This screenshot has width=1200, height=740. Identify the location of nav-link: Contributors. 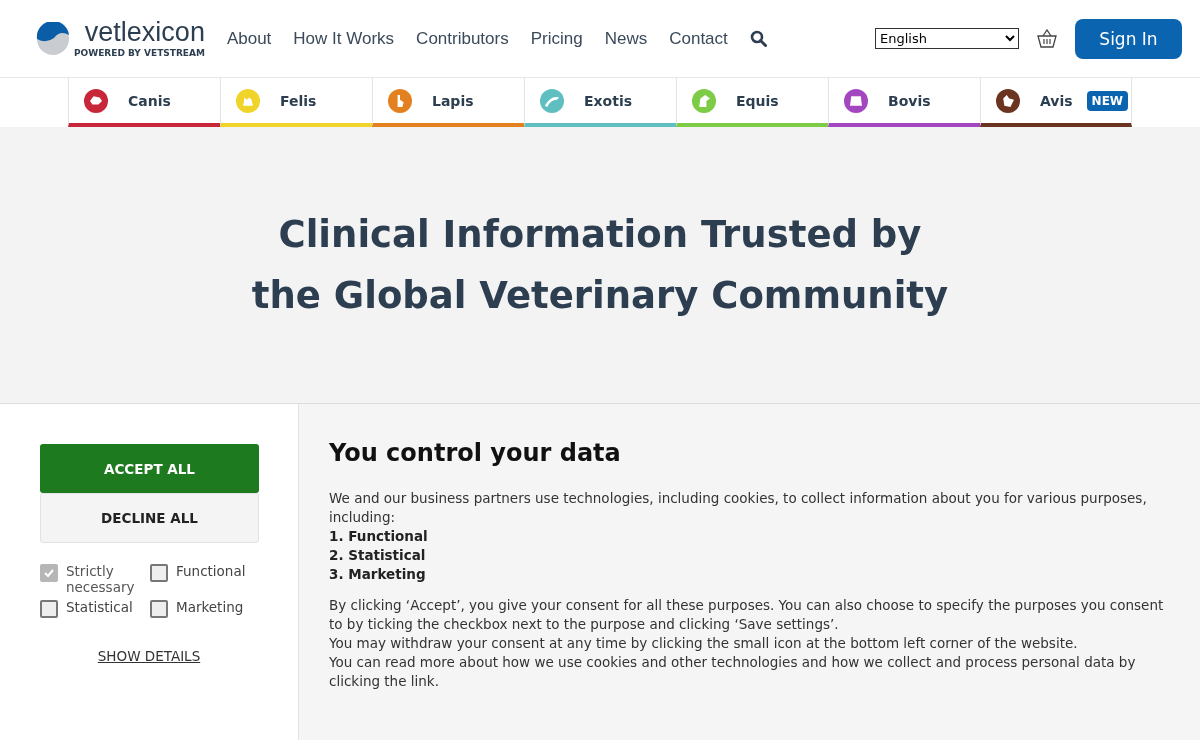
(462, 38).